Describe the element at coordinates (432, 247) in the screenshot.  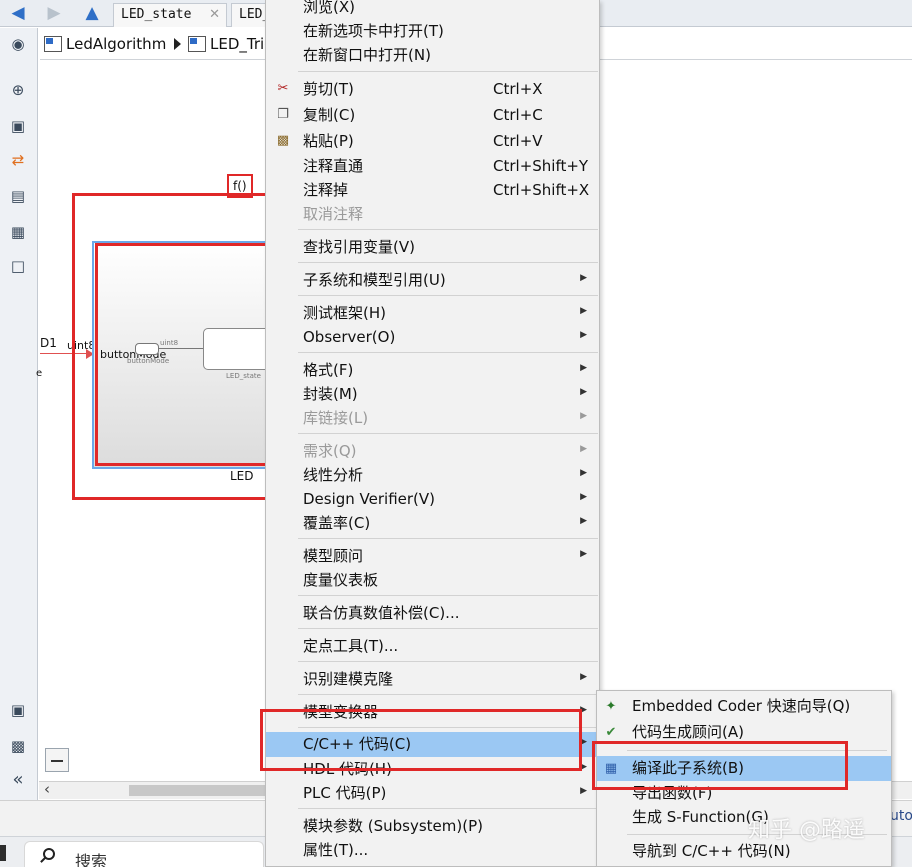
I see `menu-item-find-referenced-variables: 查找引用变量(V)` at that location.